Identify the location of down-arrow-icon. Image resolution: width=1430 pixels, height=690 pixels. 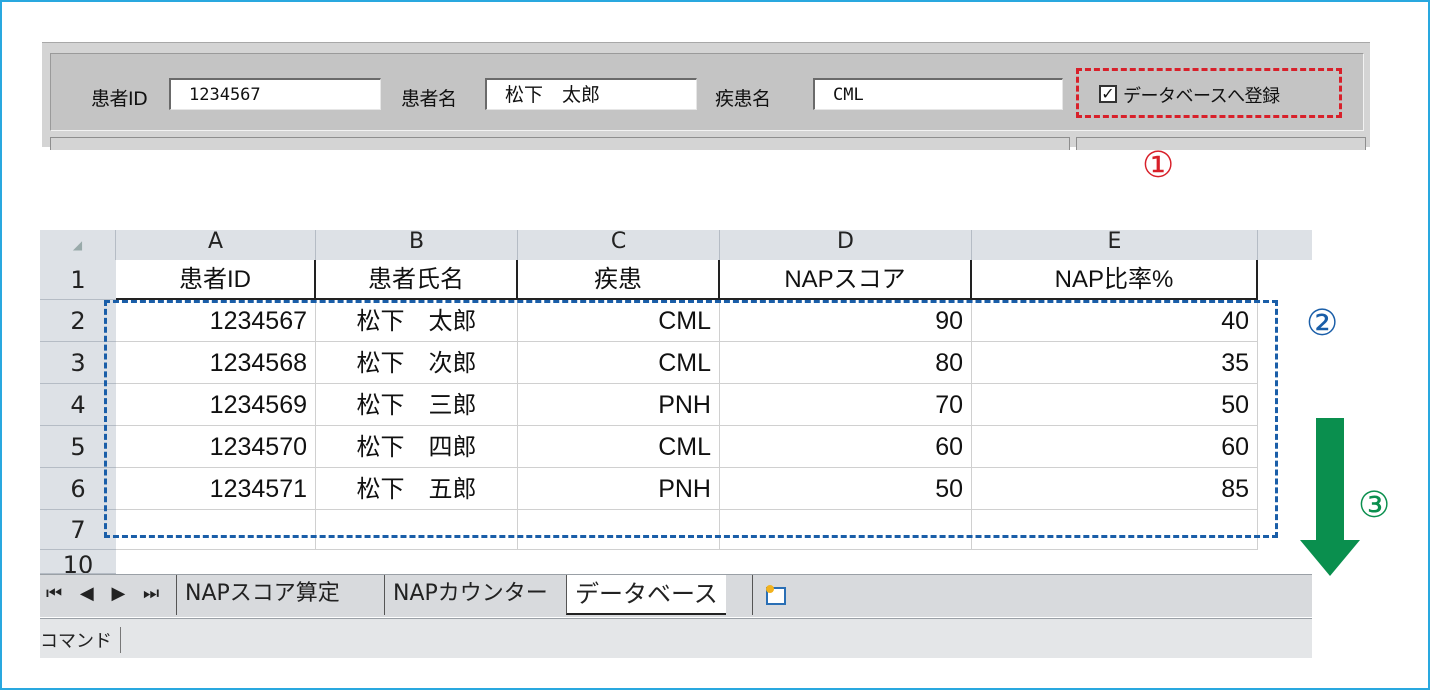
(1330, 480).